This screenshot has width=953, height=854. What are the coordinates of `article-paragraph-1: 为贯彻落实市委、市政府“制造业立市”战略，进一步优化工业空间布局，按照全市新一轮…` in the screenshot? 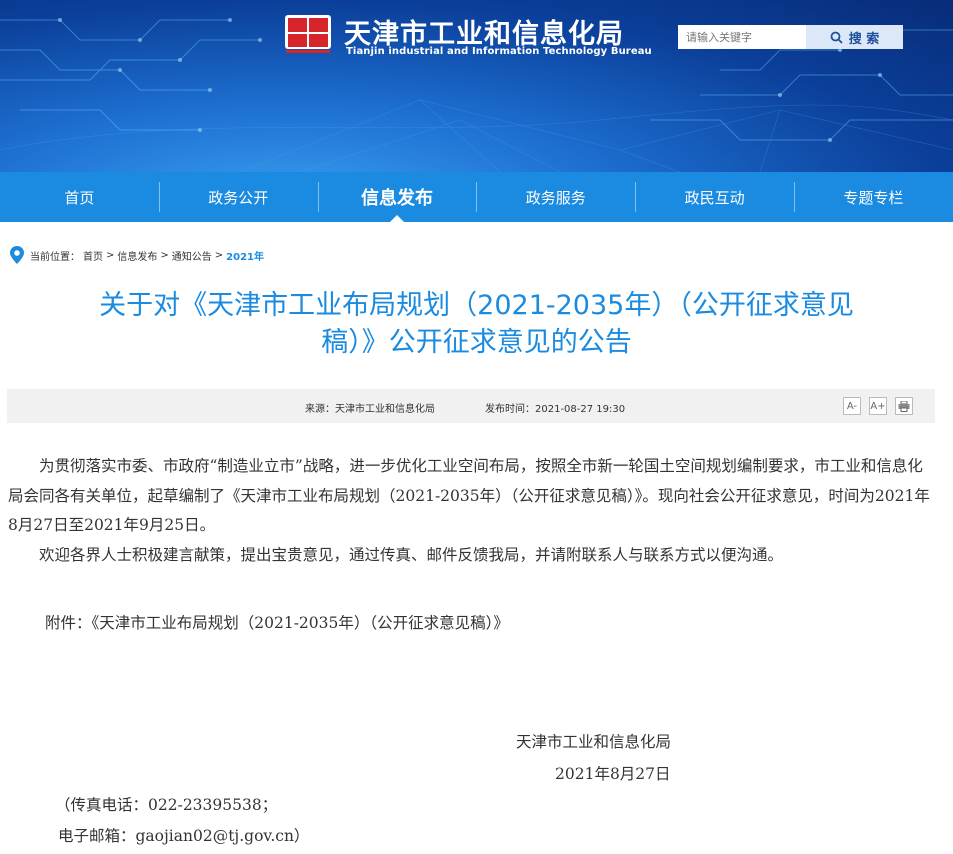 It's located at (469, 495).